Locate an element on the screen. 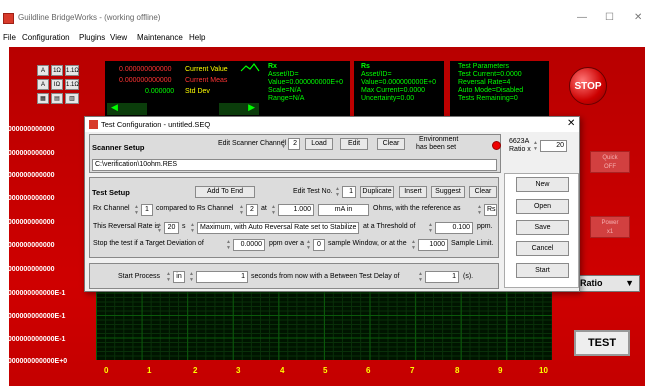  range-11ohm-button: 1.1Ω is located at coordinates (72, 70).